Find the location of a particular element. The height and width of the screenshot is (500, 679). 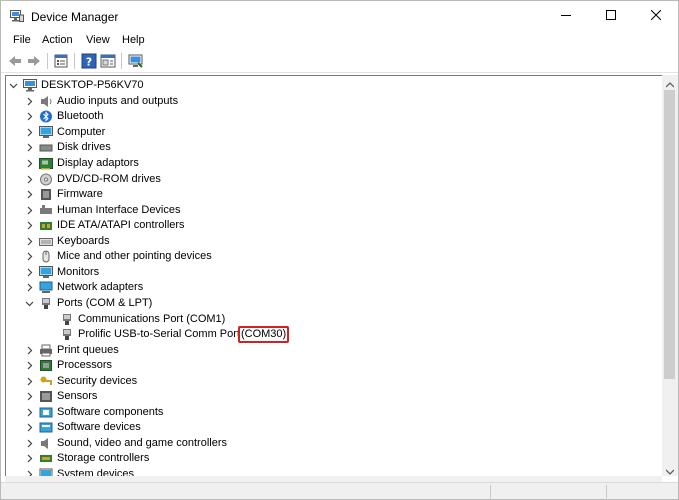

status-bar-divider is located at coordinates (490, 491).